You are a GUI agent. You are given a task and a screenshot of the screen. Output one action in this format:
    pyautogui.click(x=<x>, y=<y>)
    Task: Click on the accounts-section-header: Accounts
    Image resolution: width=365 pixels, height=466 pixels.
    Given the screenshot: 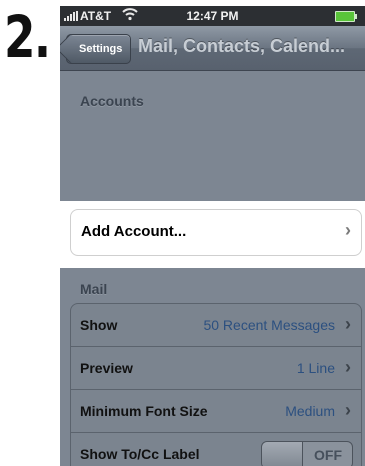 What is the action you would take?
    pyautogui.click(x=112, y=101)
    